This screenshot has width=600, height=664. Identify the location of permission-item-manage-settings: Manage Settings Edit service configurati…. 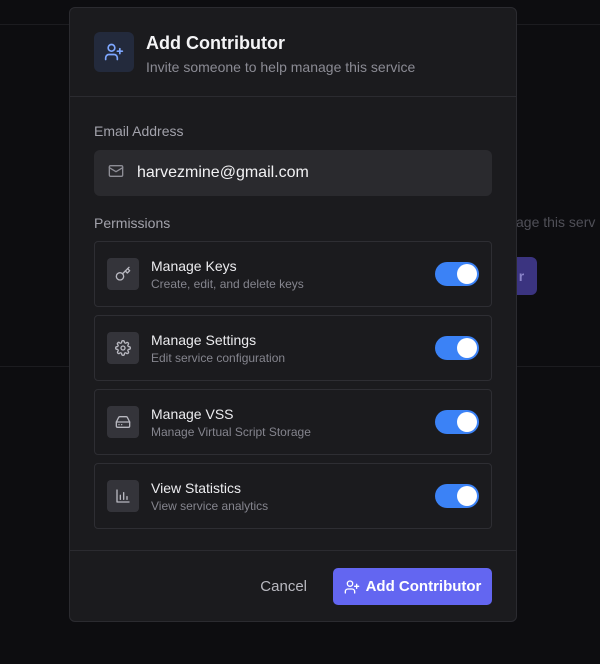
(293, 348).